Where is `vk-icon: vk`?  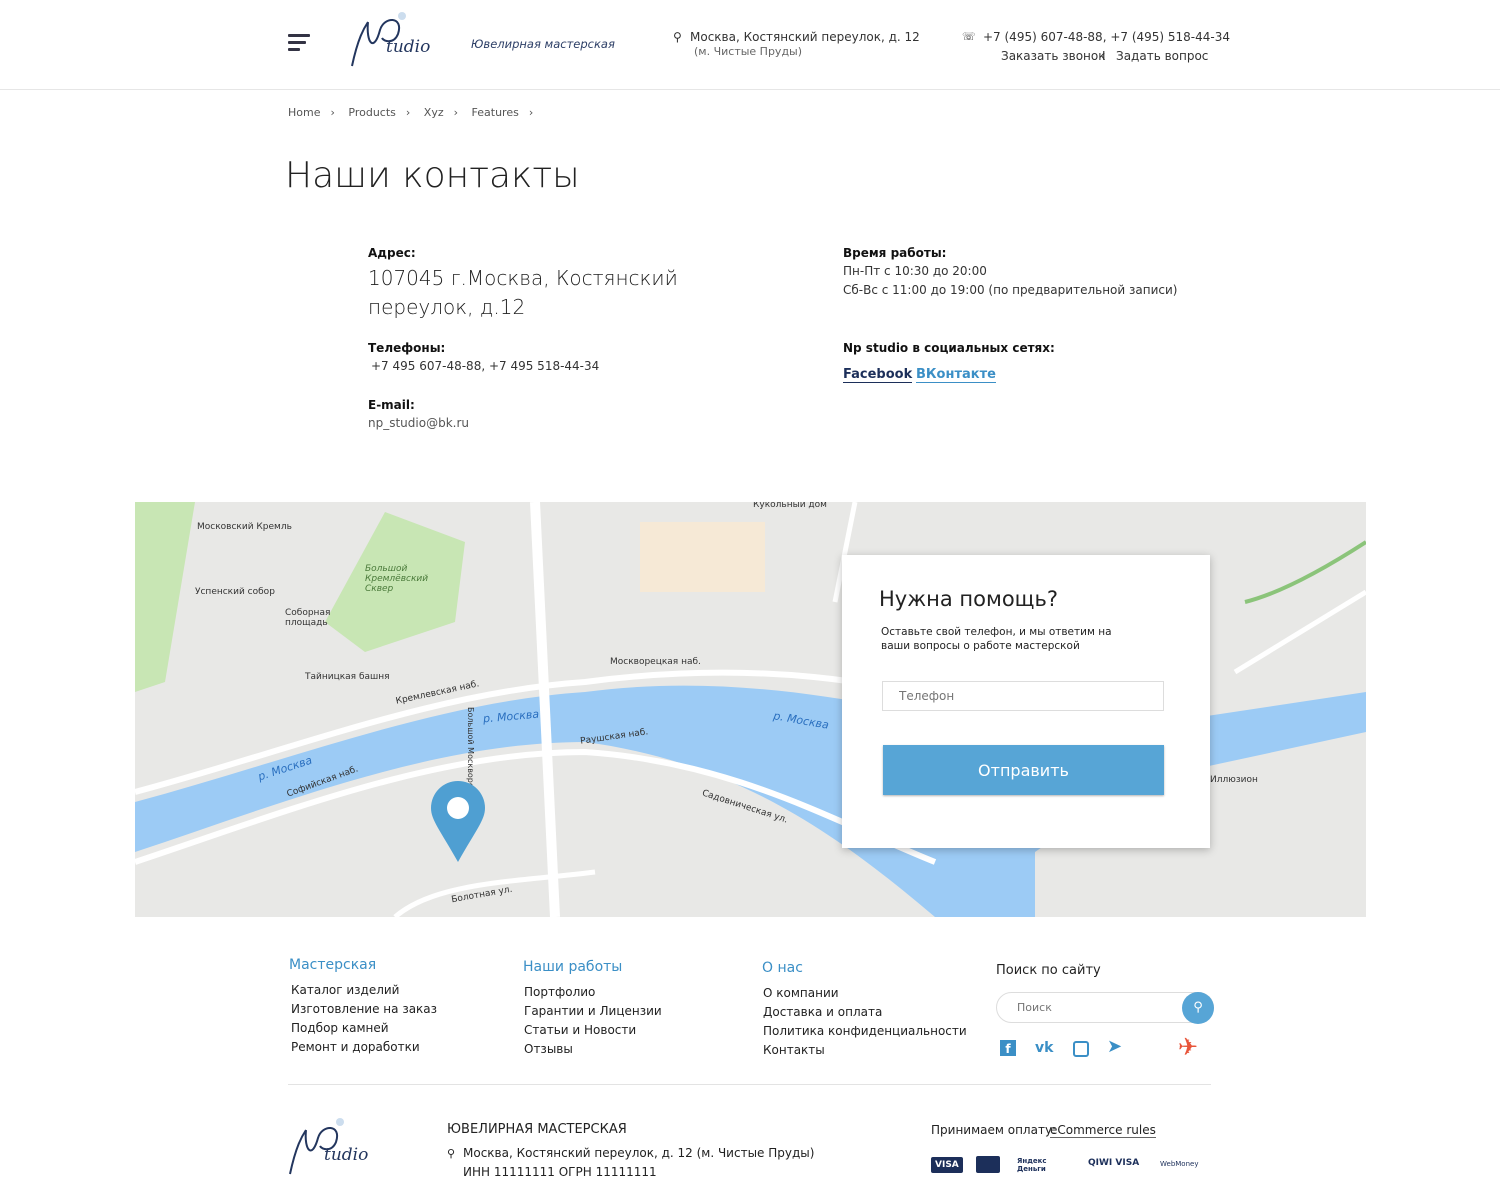
vk-icon: vk is located at coordinates (1044, 1048).